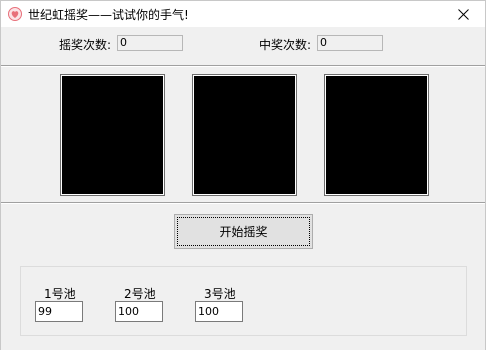  Describe the element at coordinates (140, 294) in the screenshot. I see `pool-2-label: 2号池` at that location.